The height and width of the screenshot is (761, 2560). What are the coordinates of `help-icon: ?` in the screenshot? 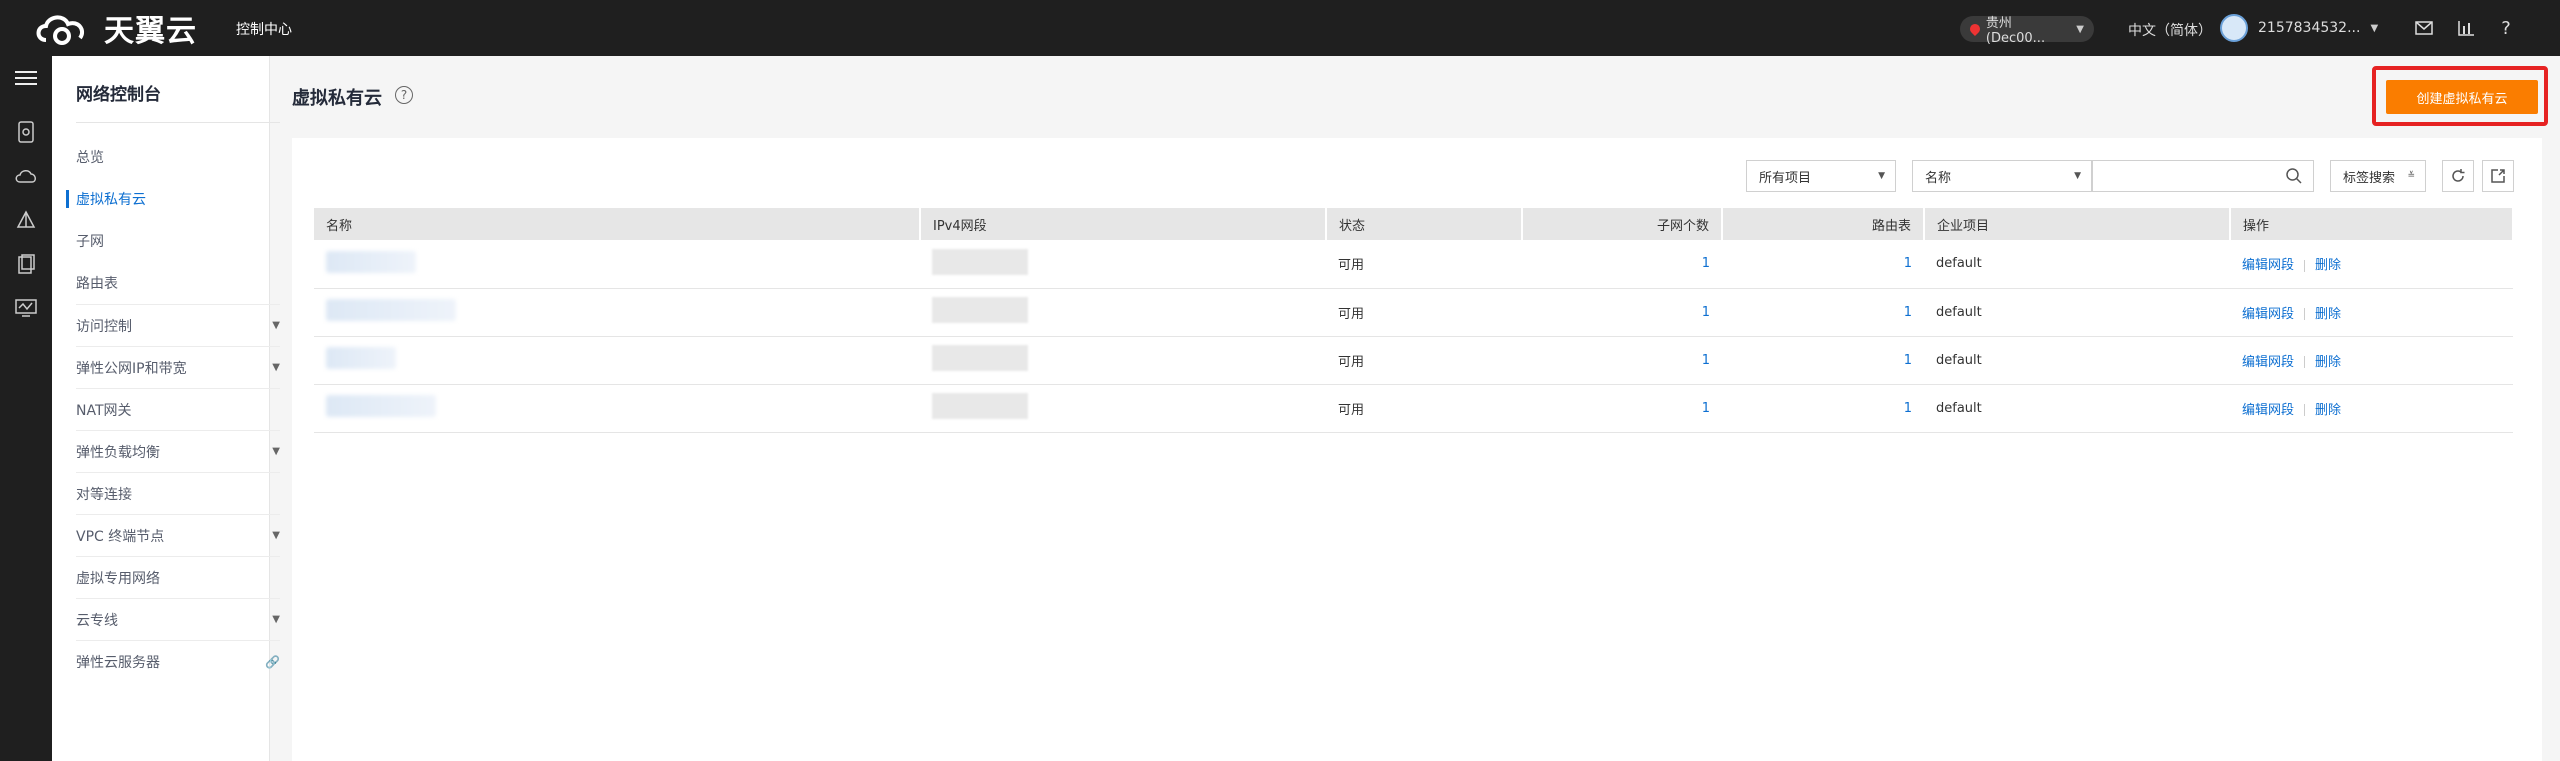 It's located at (2506, 28).